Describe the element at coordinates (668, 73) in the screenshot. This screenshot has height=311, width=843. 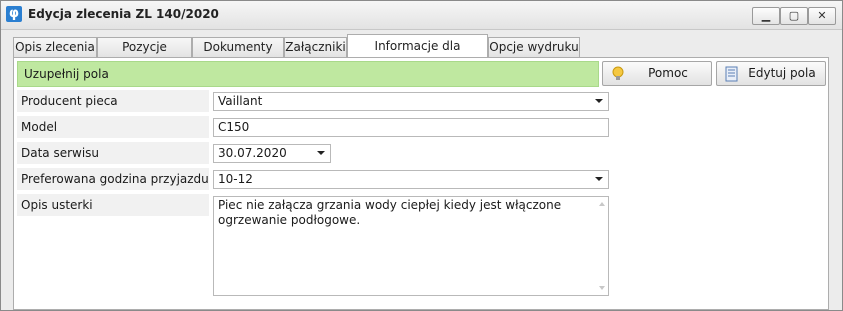
I see `help-button-label: Pomoc` at that location.